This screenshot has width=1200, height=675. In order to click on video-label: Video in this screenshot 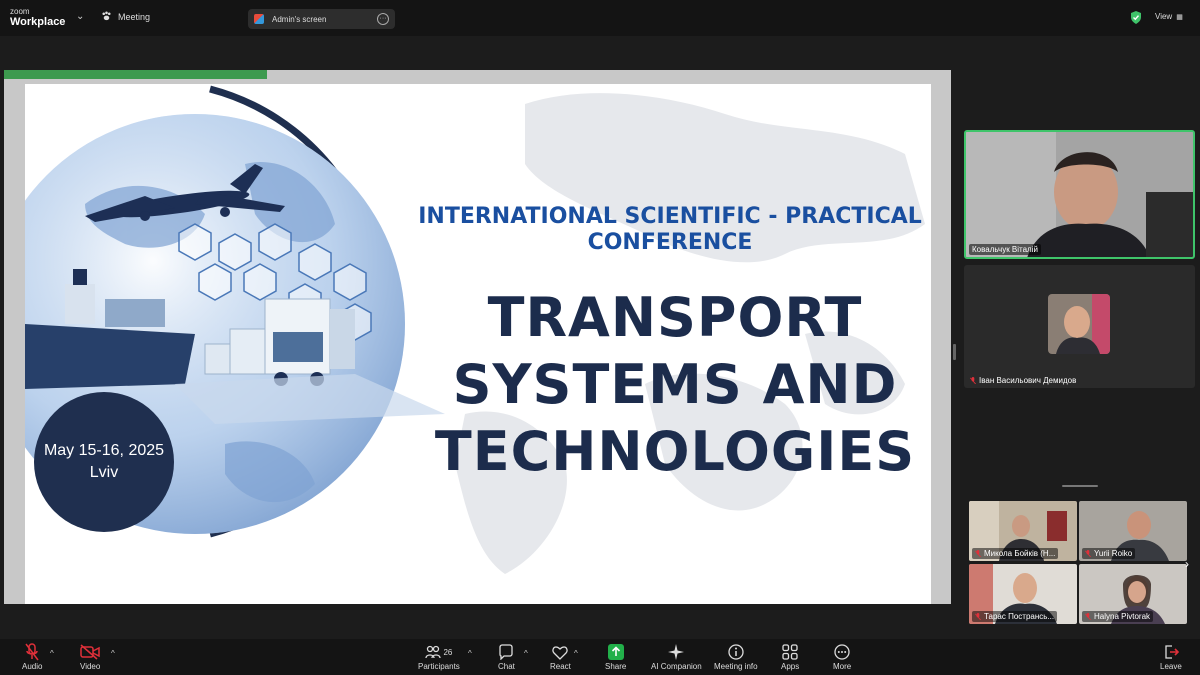, I will do `click(90, 666)`.